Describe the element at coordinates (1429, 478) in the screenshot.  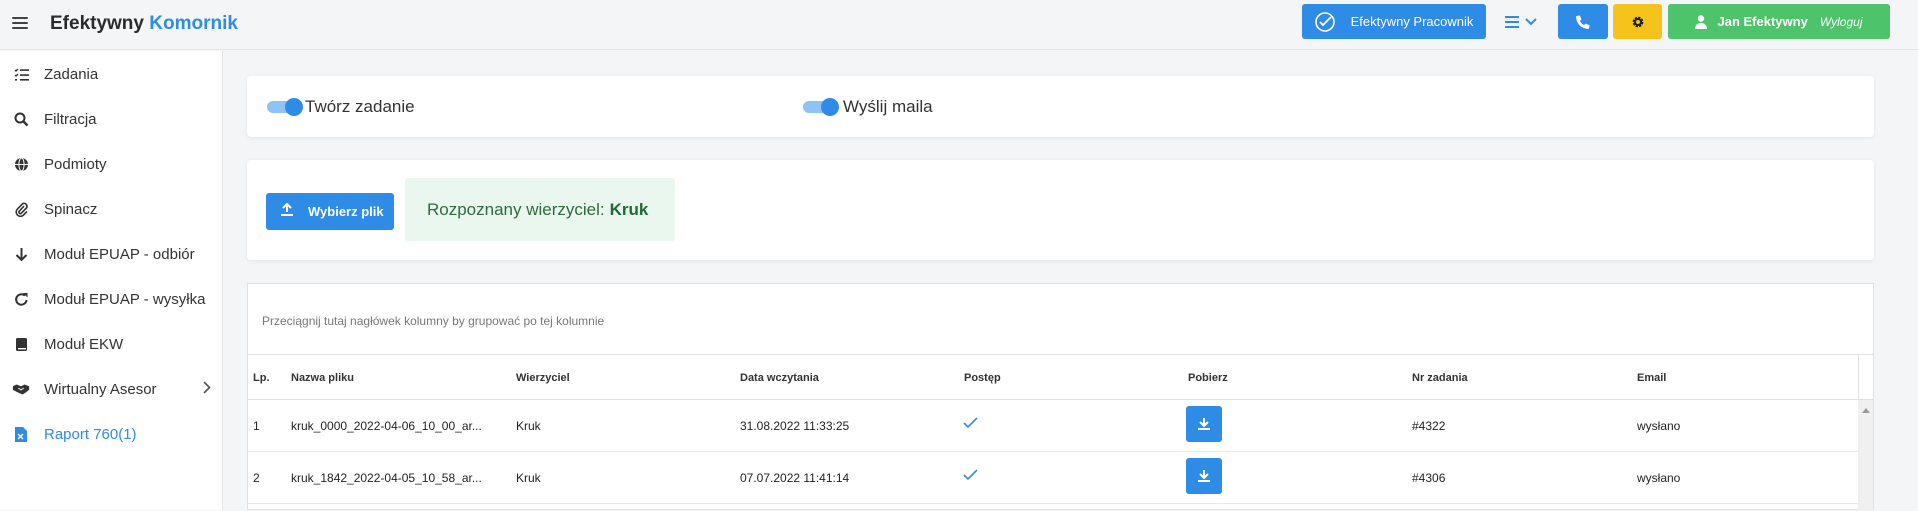
I see `cell-task-number: #4306` at that location.